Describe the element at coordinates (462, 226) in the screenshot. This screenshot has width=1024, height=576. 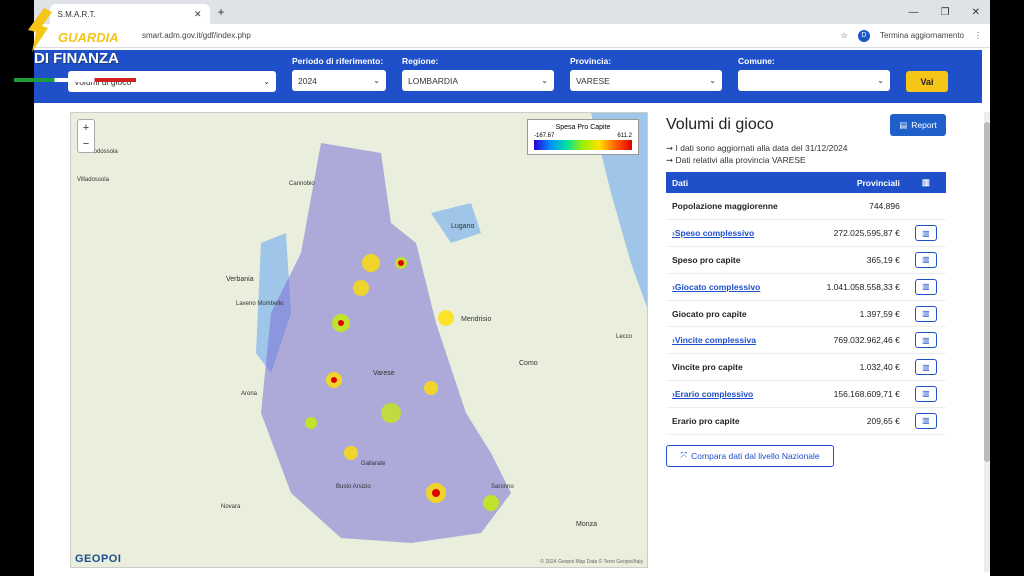
I see `place-label: Lugano` at that location.